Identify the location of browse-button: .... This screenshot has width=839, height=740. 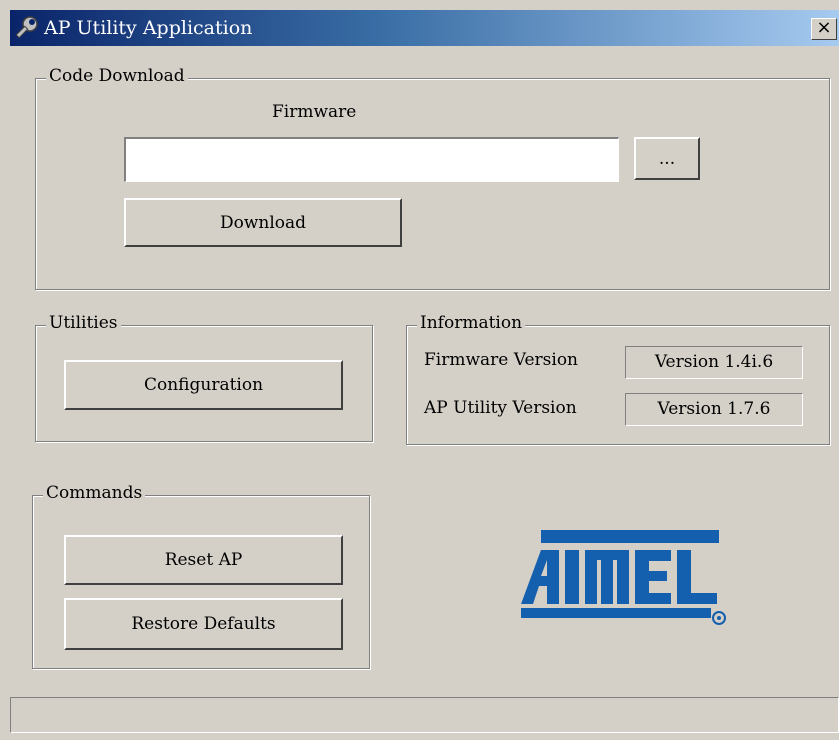
(667, 158).